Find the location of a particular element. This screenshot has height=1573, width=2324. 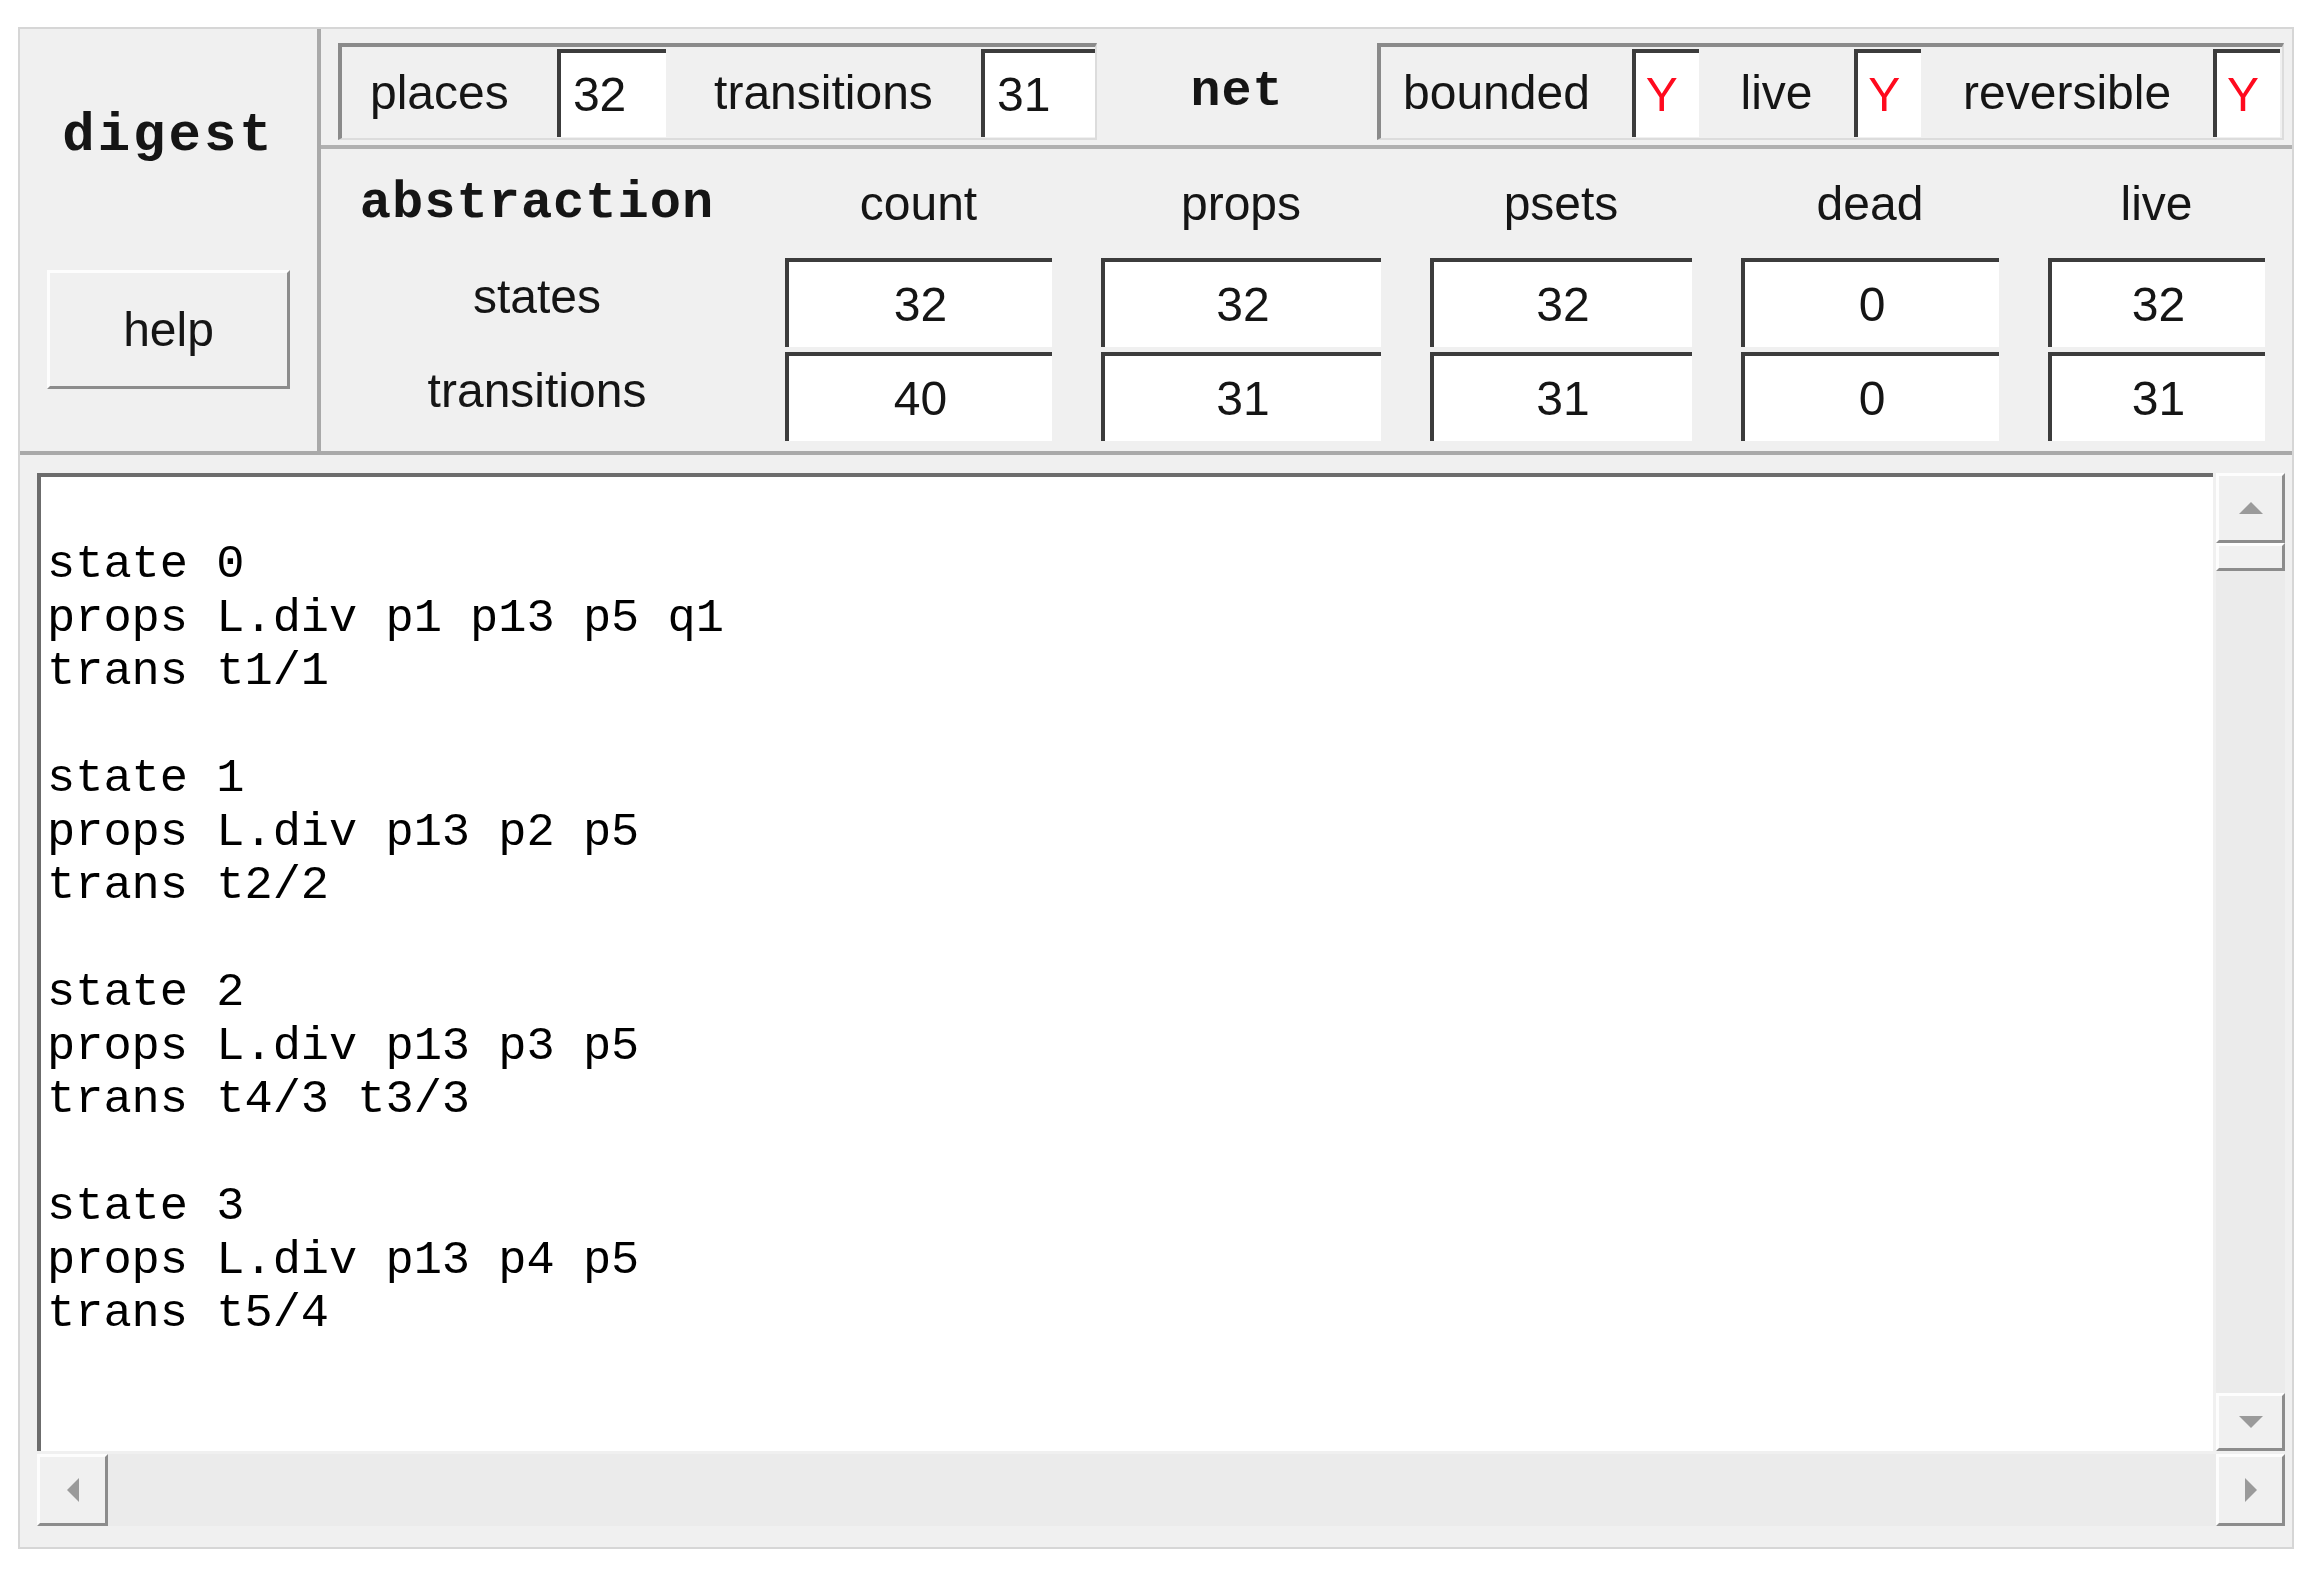

left-arrow-icon is located at coordinates (72, 1490).